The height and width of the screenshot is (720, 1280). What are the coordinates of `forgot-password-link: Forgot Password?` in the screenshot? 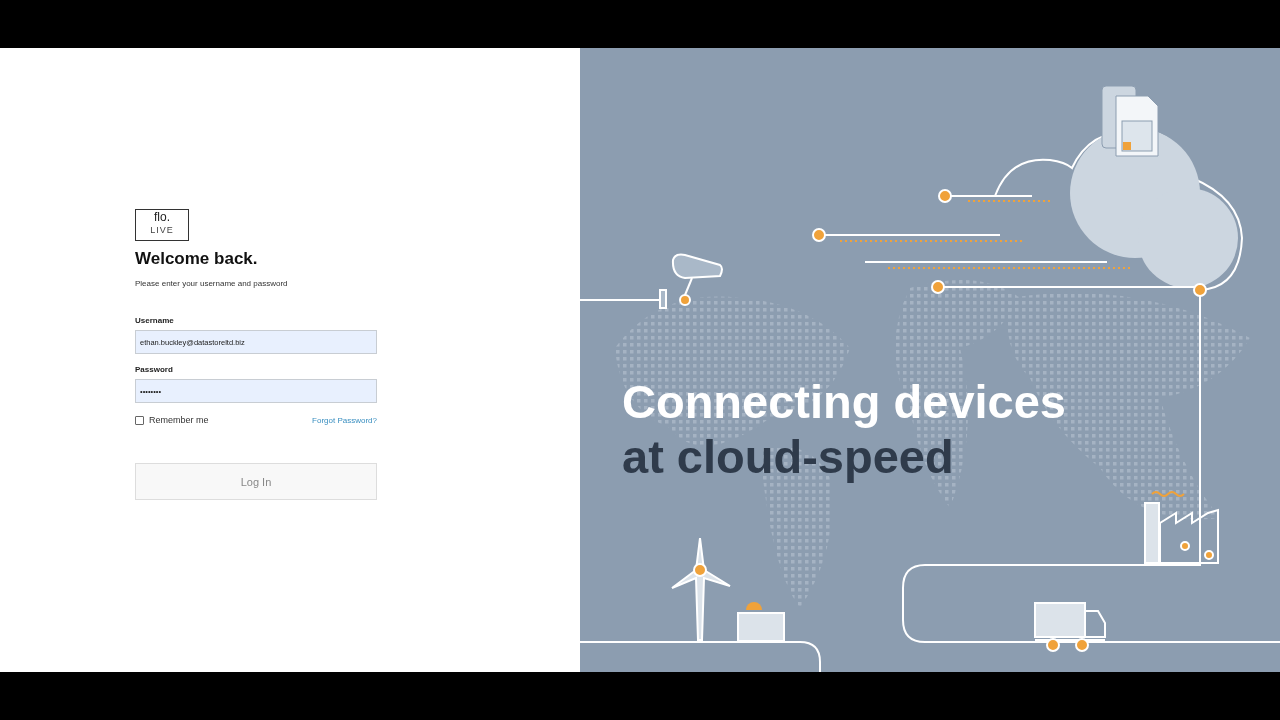 It's located at (344, 420).